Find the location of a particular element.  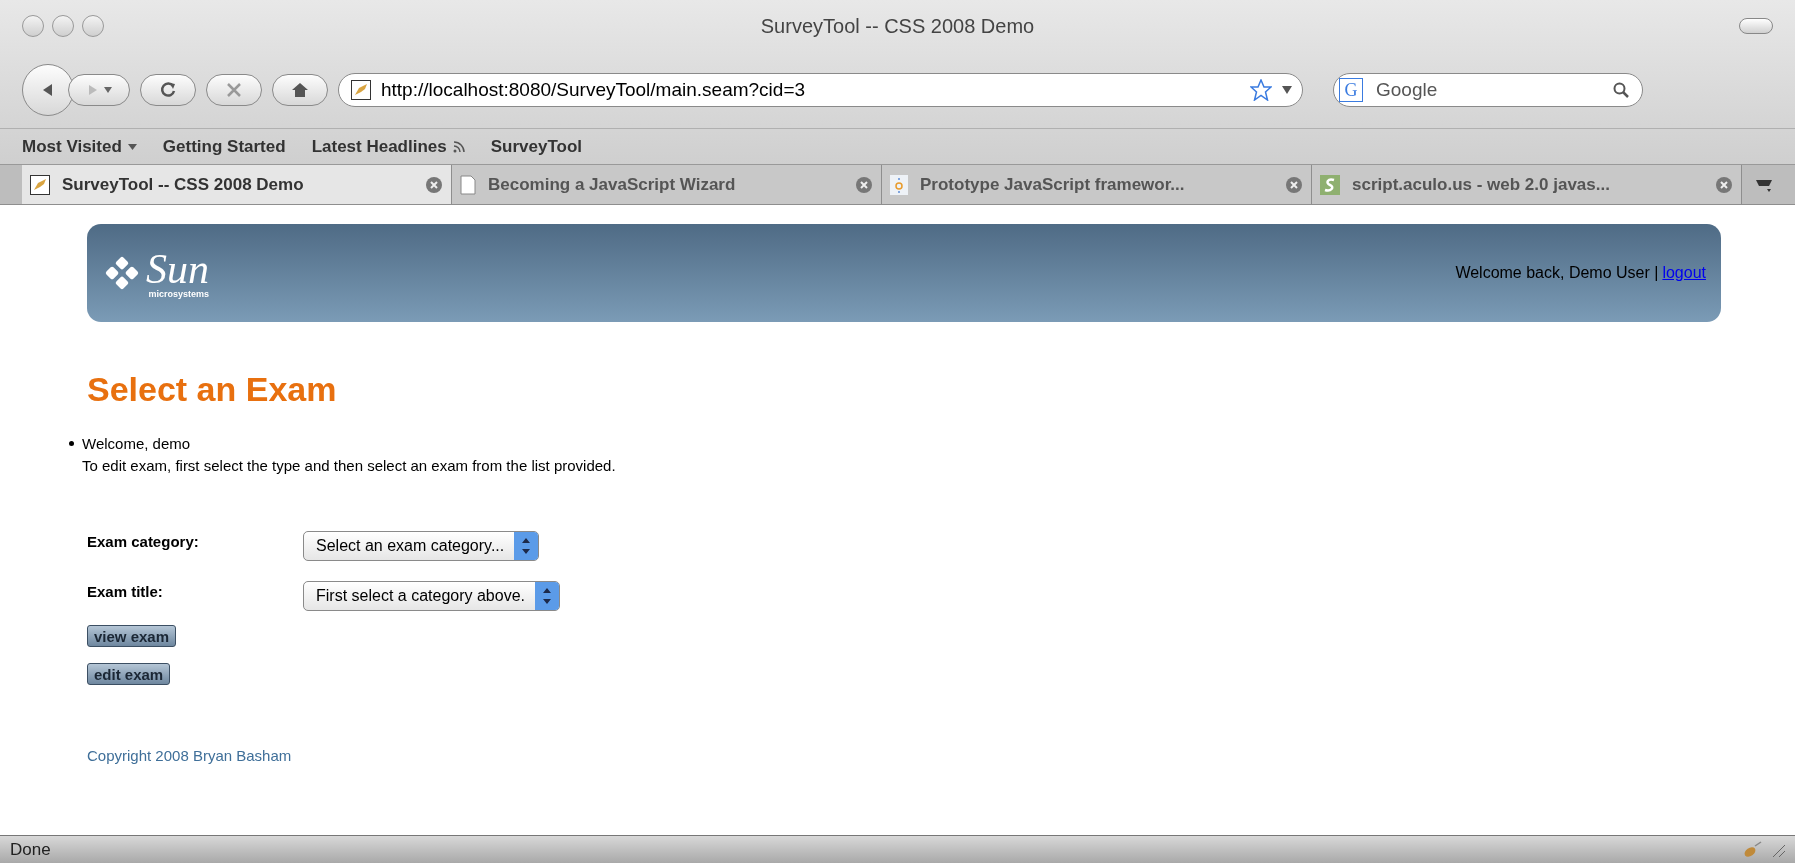

dots-icon is located at coordinates (899, 184).